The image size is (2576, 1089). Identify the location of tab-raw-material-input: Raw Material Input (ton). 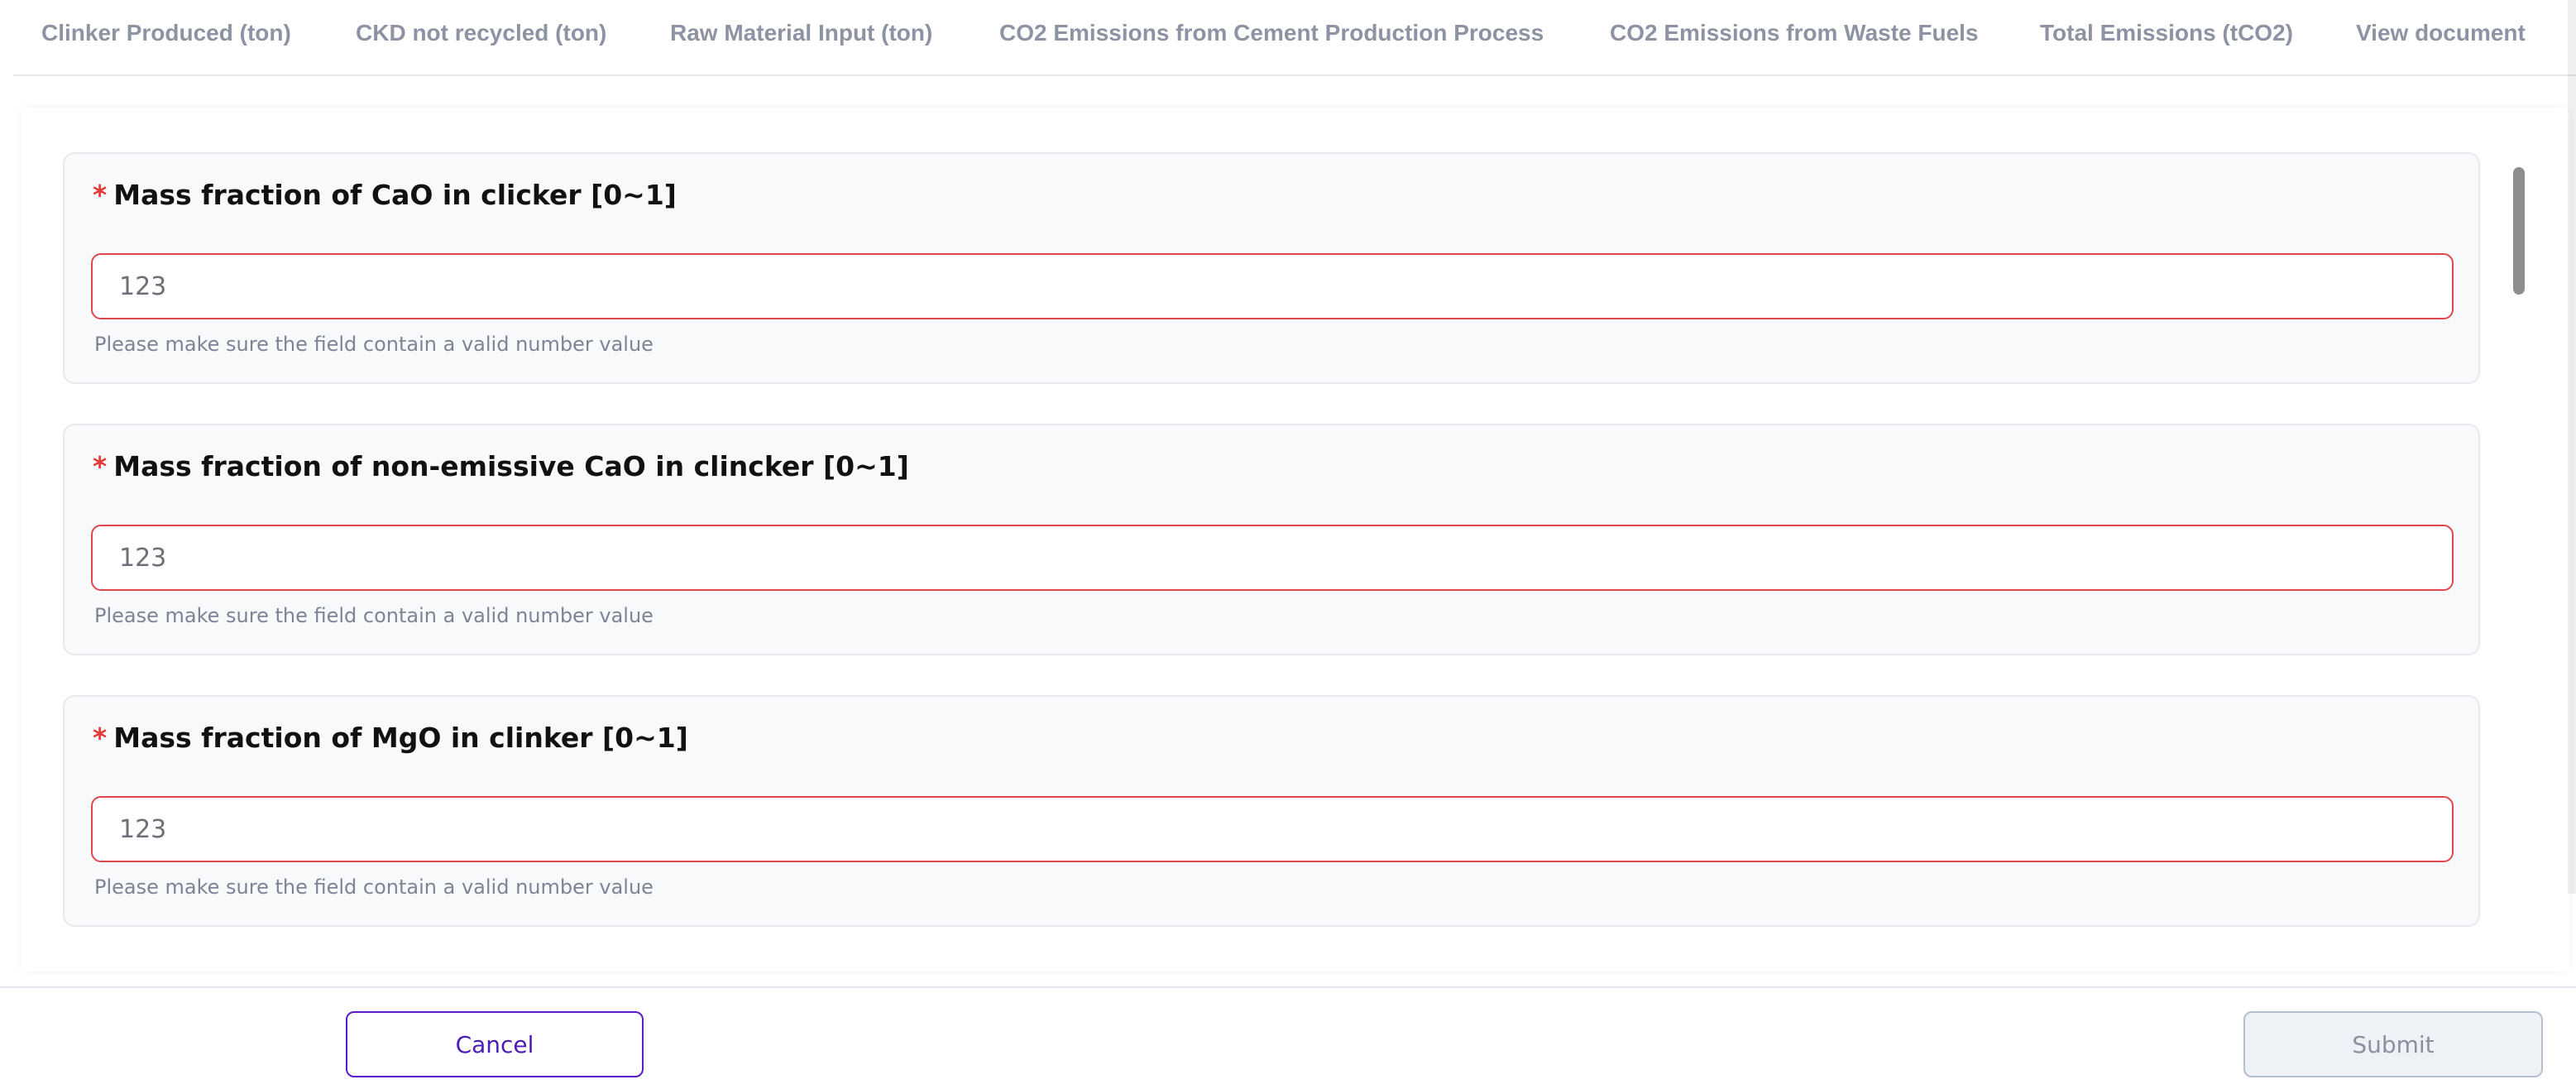
(801, 33).